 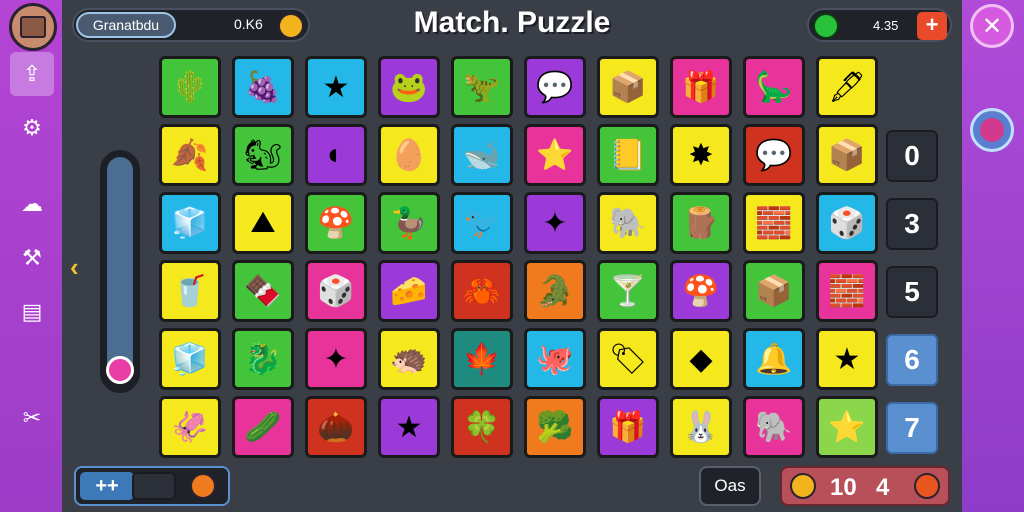 I want to click on count-b: 4, so click(x=883, y=487).